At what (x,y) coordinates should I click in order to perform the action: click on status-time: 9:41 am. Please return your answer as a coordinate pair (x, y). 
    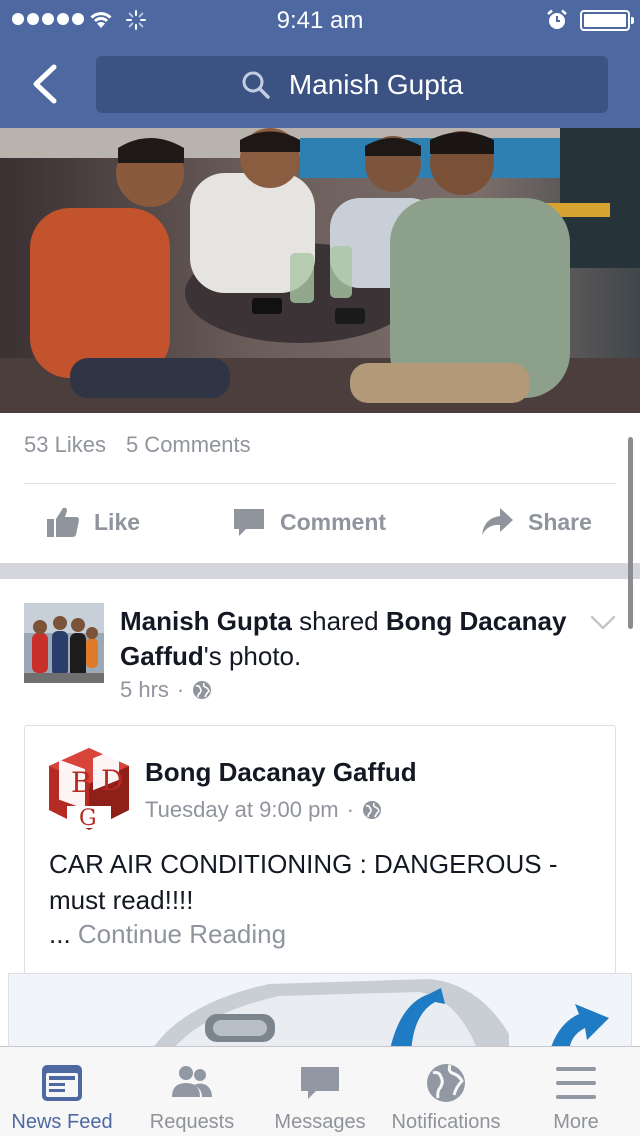
    Looking at the image, I should click on (320, 20).